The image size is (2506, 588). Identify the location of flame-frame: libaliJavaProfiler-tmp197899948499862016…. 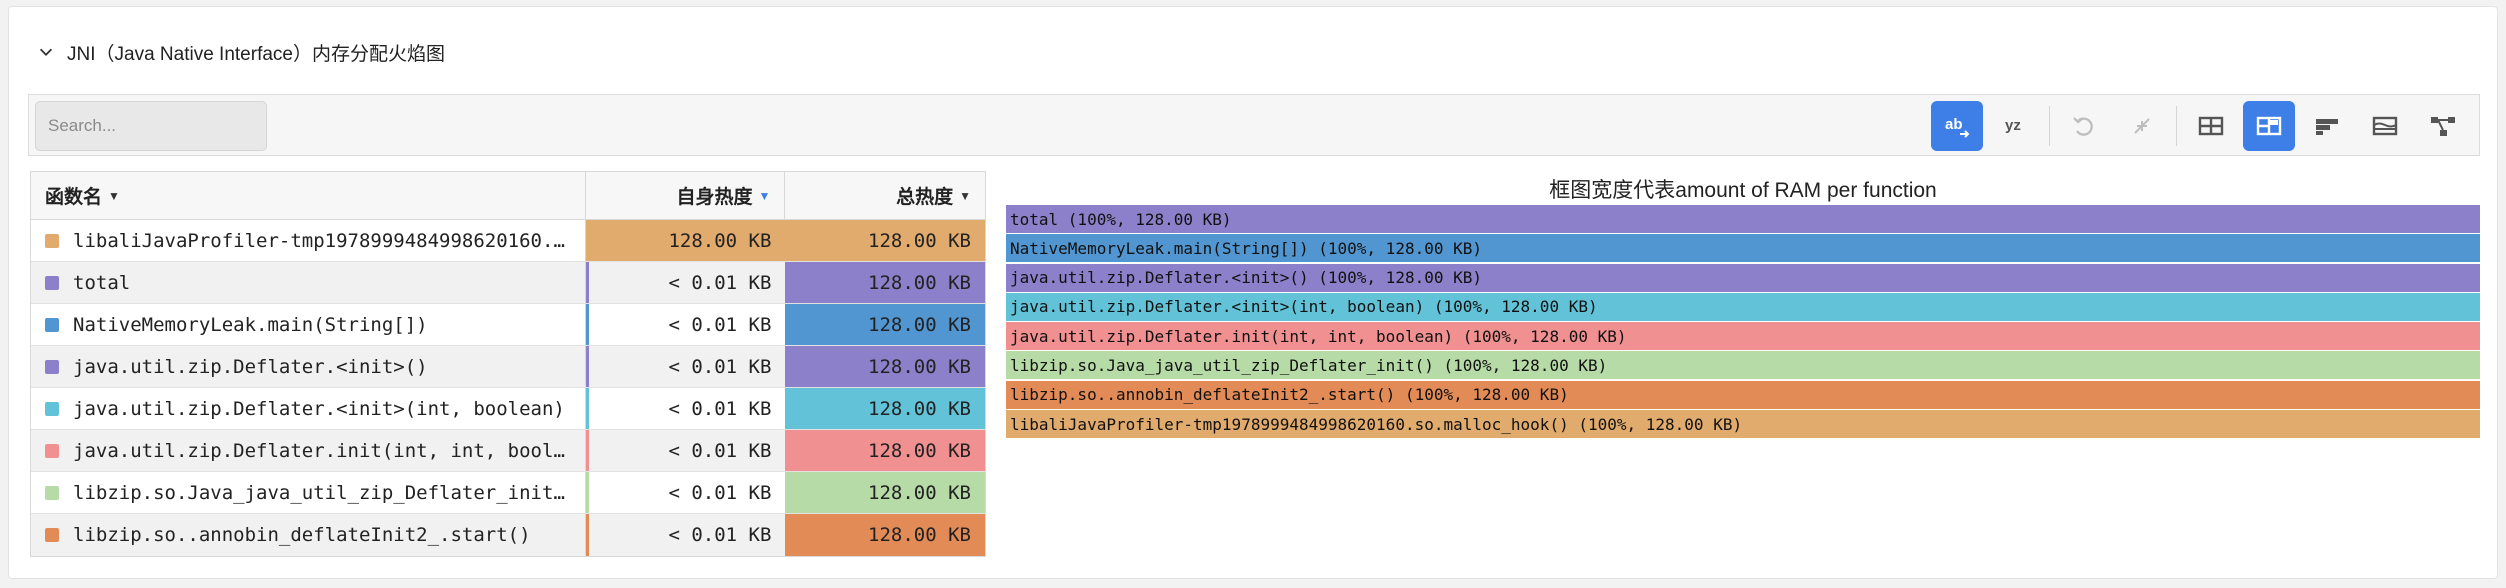
(1743, 424).